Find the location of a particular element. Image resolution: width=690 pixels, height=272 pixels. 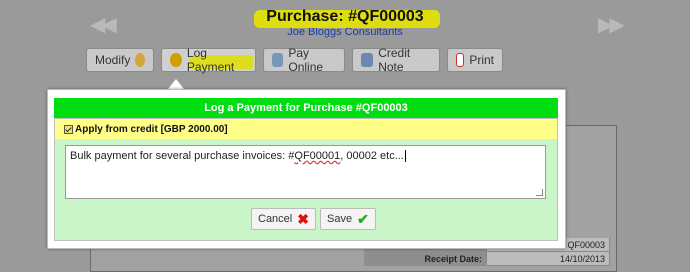

text-cursor is located at coordinates (405, 156).